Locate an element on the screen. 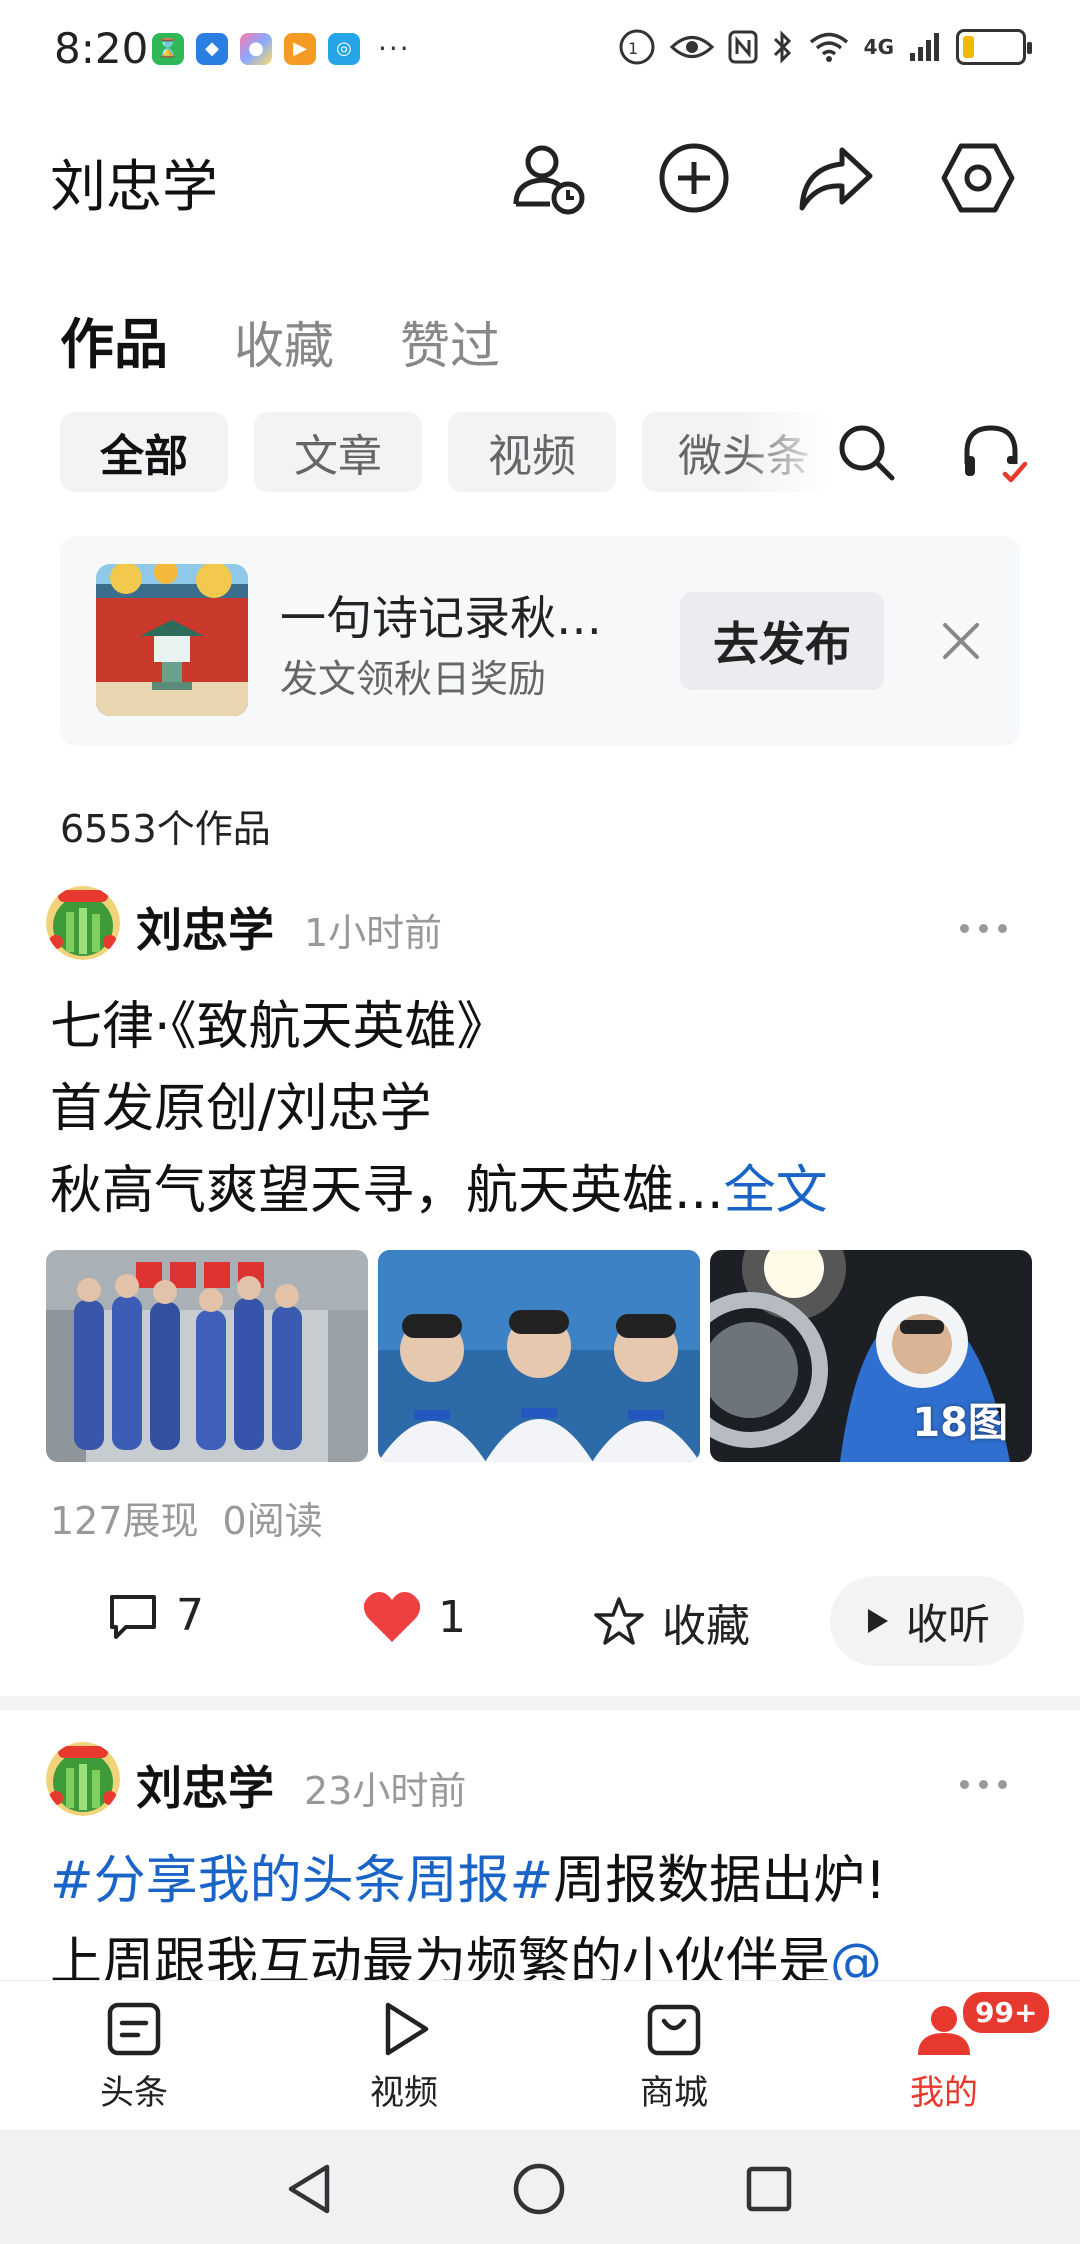 Image resolution: width=1080 pixels, height=2244 pixels. post-time: 1小时前 is located at coordinates (373, 933).